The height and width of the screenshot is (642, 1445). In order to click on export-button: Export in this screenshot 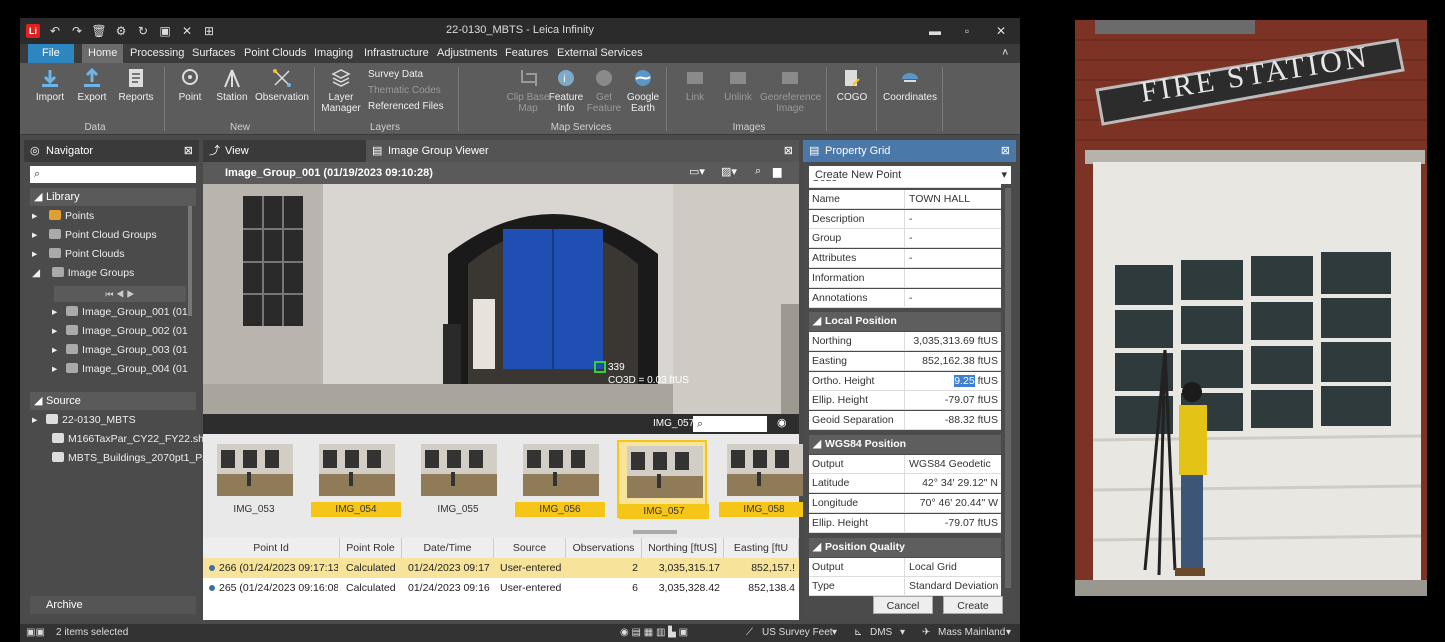, I will do `click(92, 85)`.